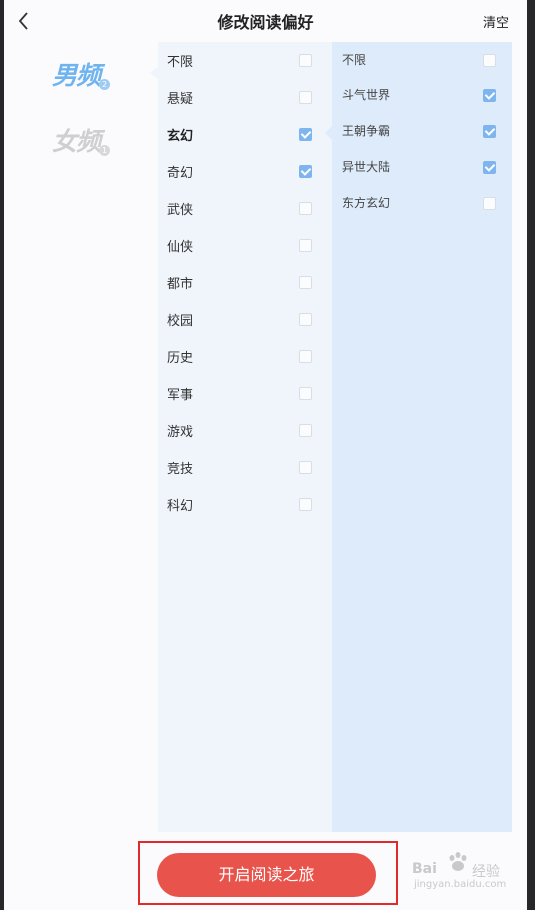 The image size is (535, 910). Describe the element at coordinates (328, 133) in the screenshot. I see `active-category-pointer` at that location.